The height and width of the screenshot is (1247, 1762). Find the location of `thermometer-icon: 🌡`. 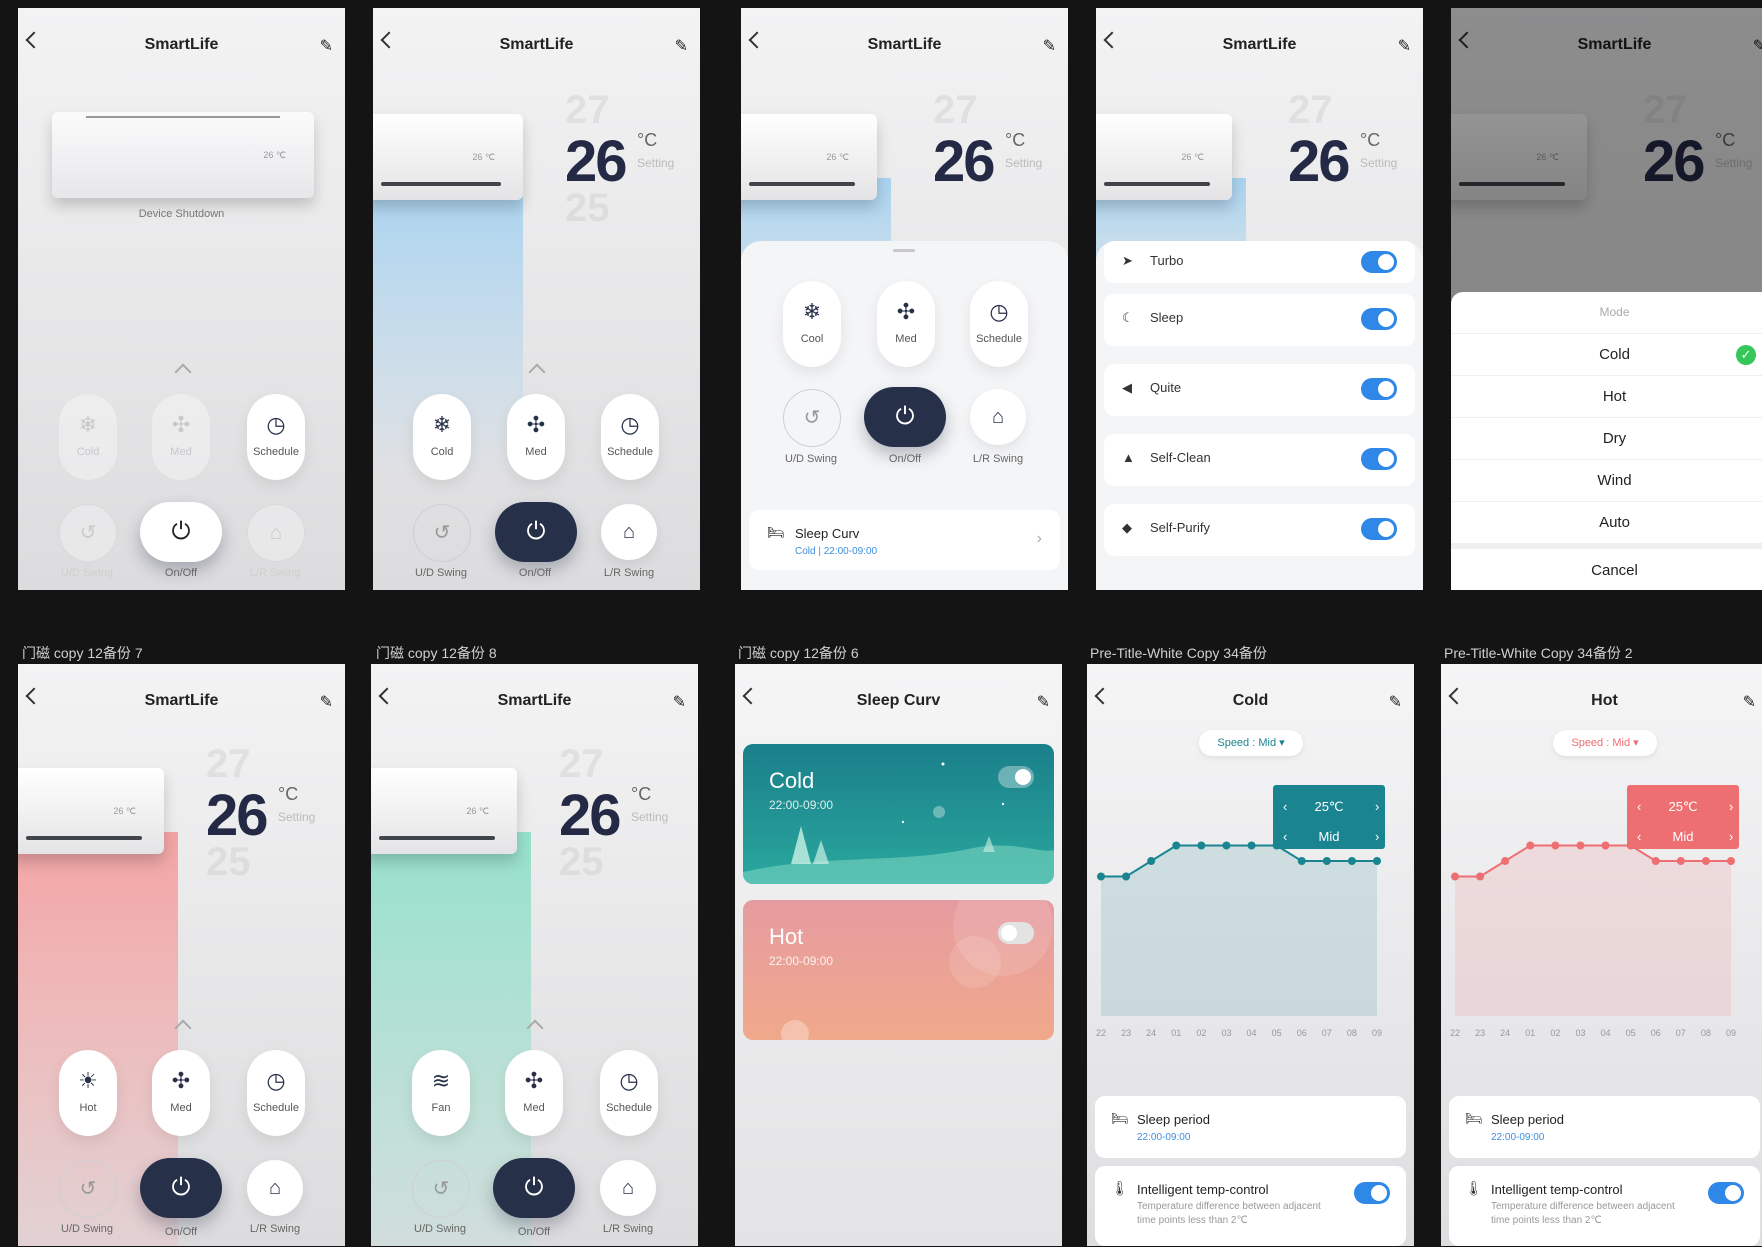

thermometer-icon: 🌡 is located at coordinates (1120, 1188).